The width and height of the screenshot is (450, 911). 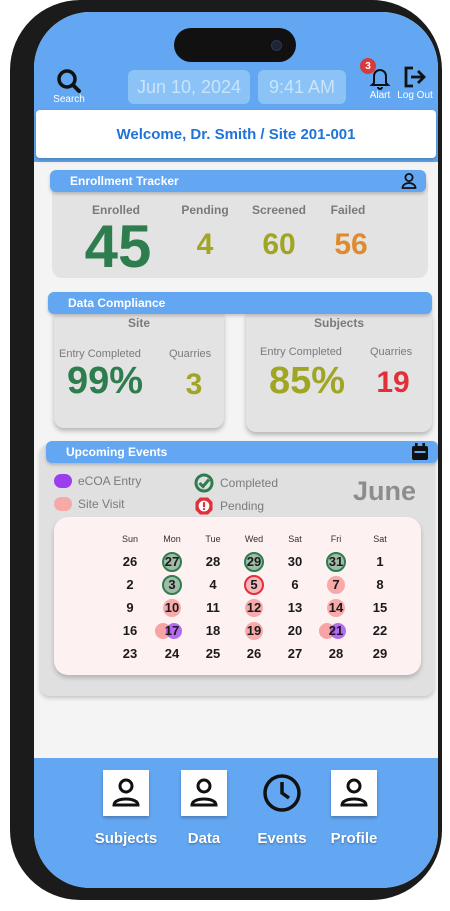 What do you see at coordinates (69, 99) in the screenshot?
I see `search-label: Search` at bounding box center [69, 99].